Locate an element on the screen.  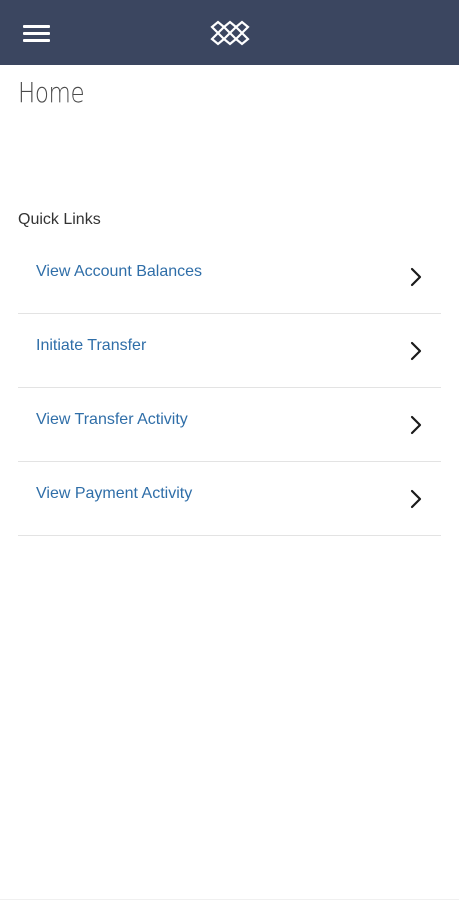
logo-icon is located at coordinates (230, 33).